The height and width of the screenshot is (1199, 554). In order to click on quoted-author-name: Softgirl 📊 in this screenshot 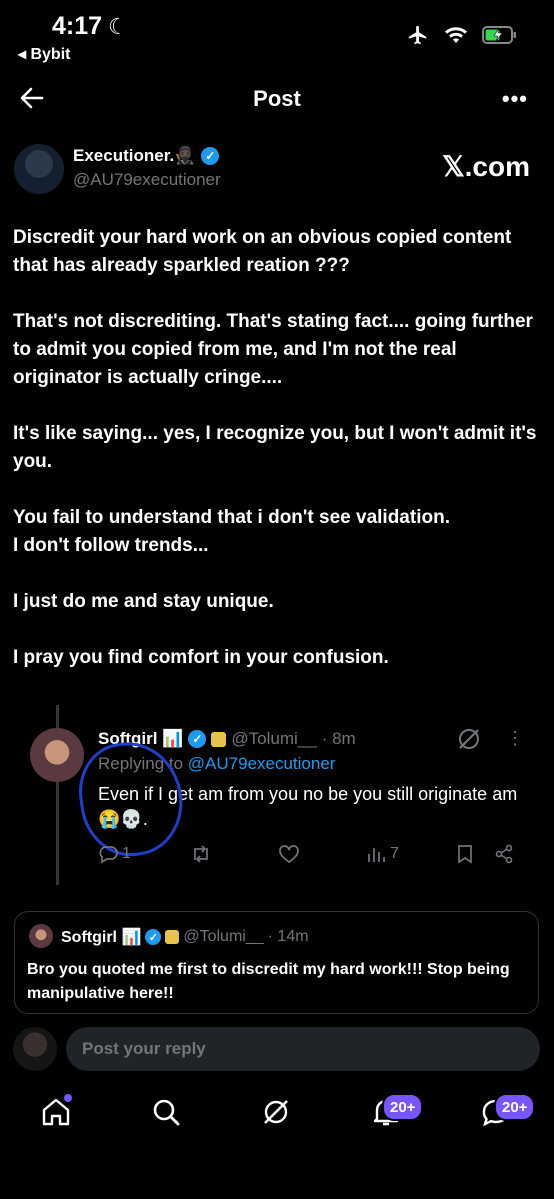, I will do `click(101, 937)`.